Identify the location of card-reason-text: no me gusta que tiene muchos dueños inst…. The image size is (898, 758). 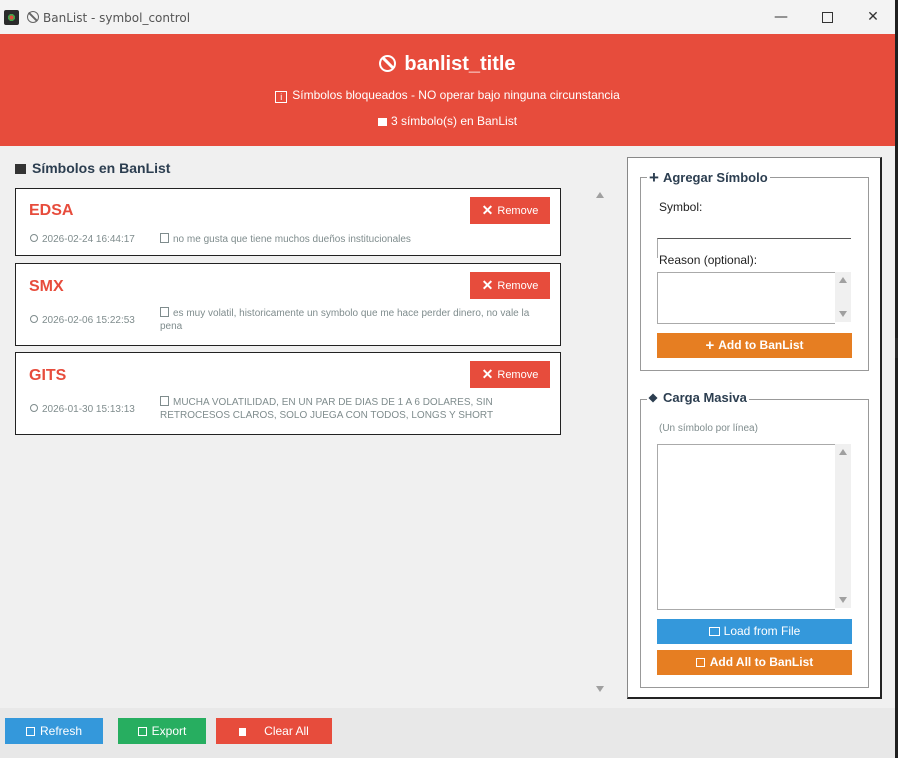
(292, 239).